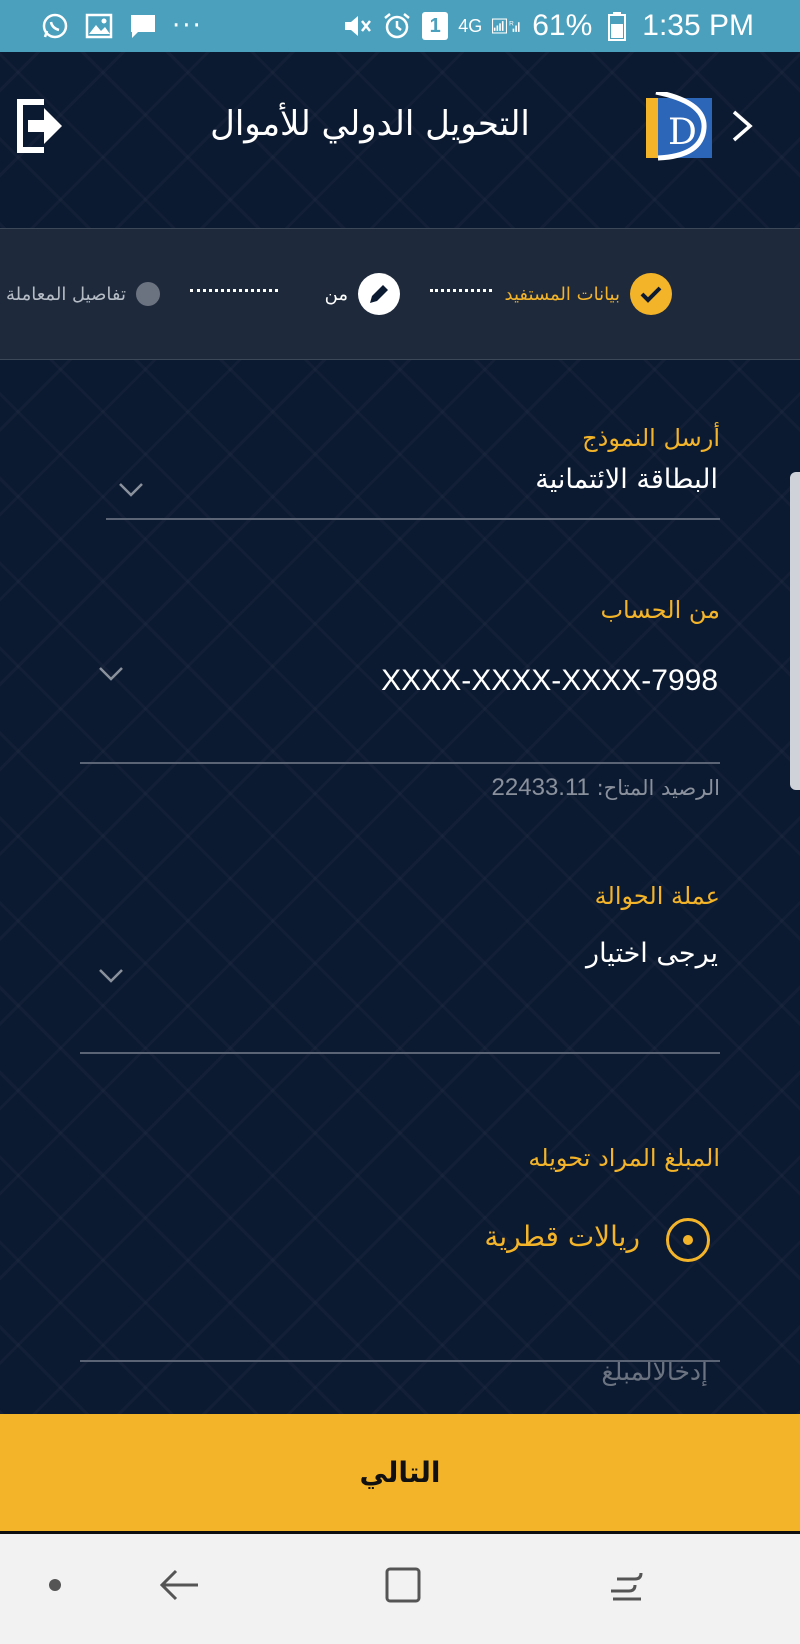 The height and width of the screenshot is (1644, 800). I want to click on from-account-underline, so click(400, 763).